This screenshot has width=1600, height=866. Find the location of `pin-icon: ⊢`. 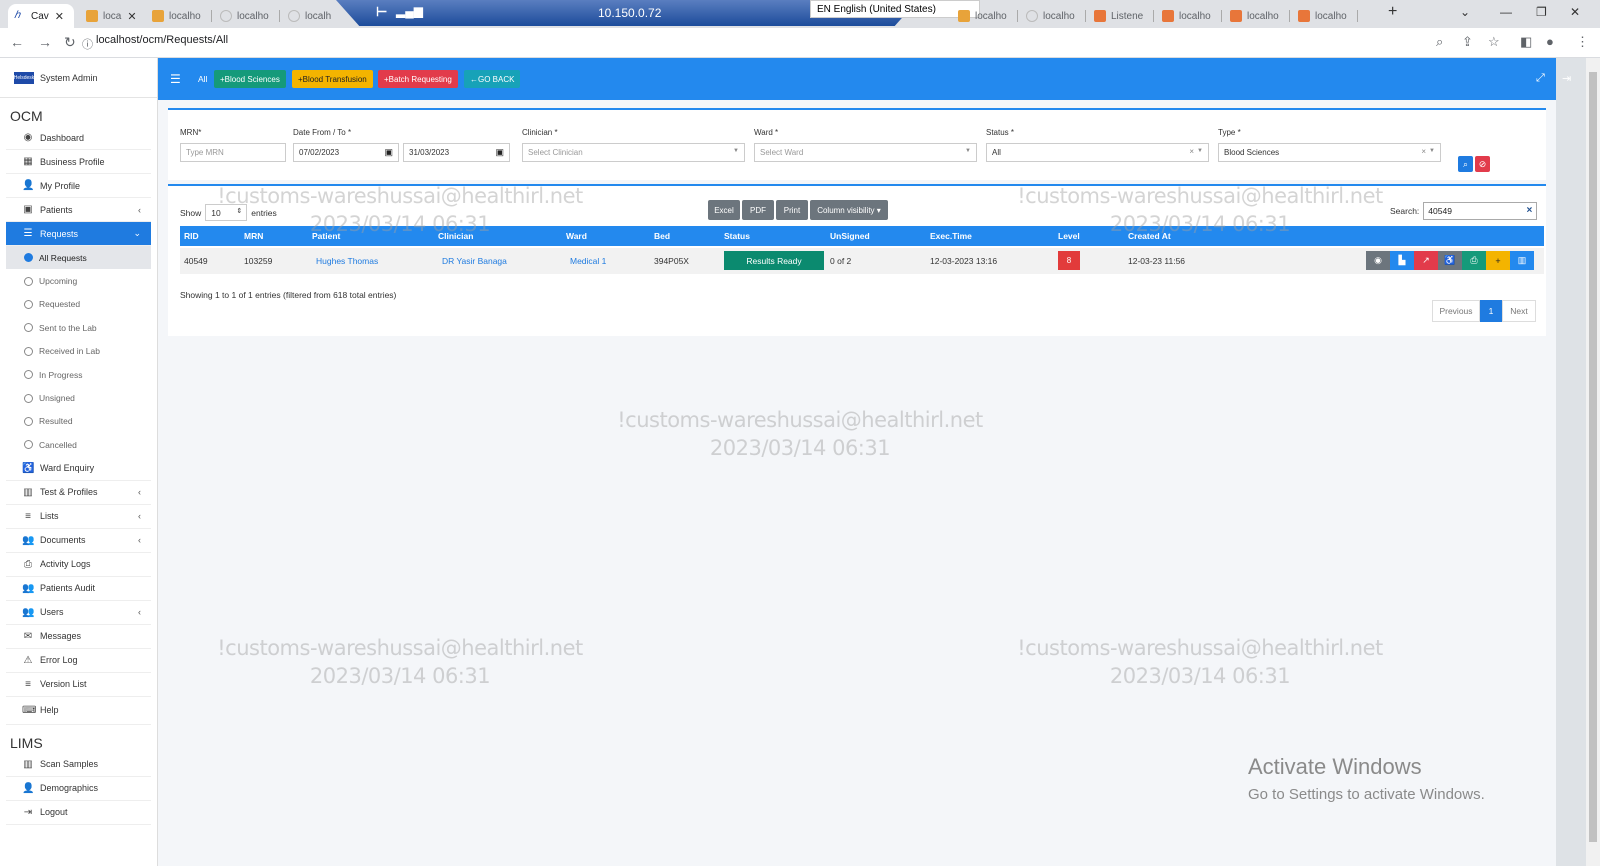

pin-icon: ⊢ is located at coordinates (381, 12).